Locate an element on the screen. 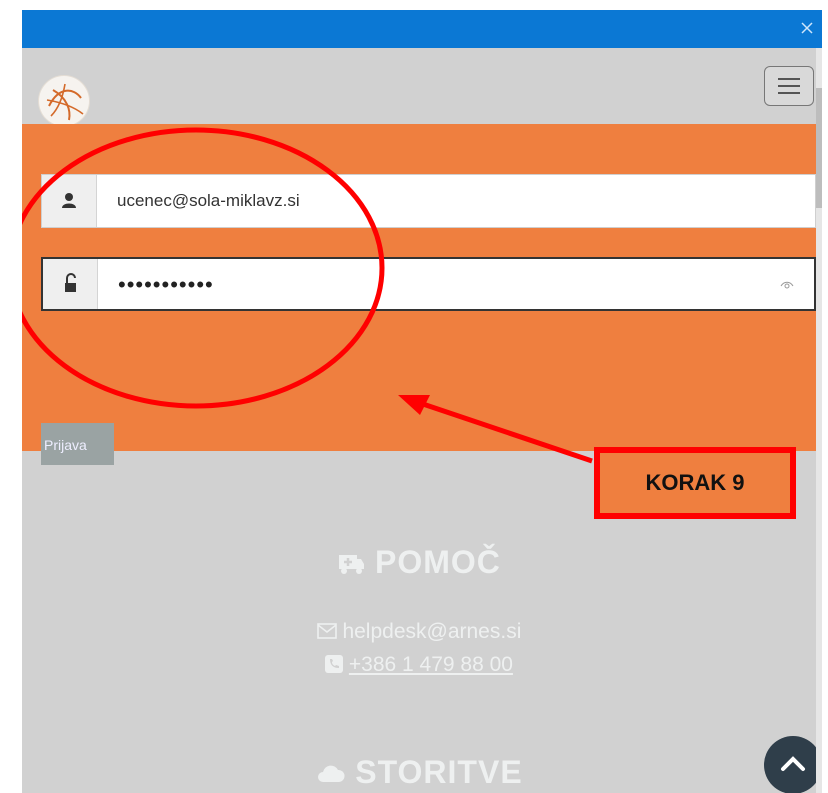  window-titlebar is located at coordinates (422, 29).